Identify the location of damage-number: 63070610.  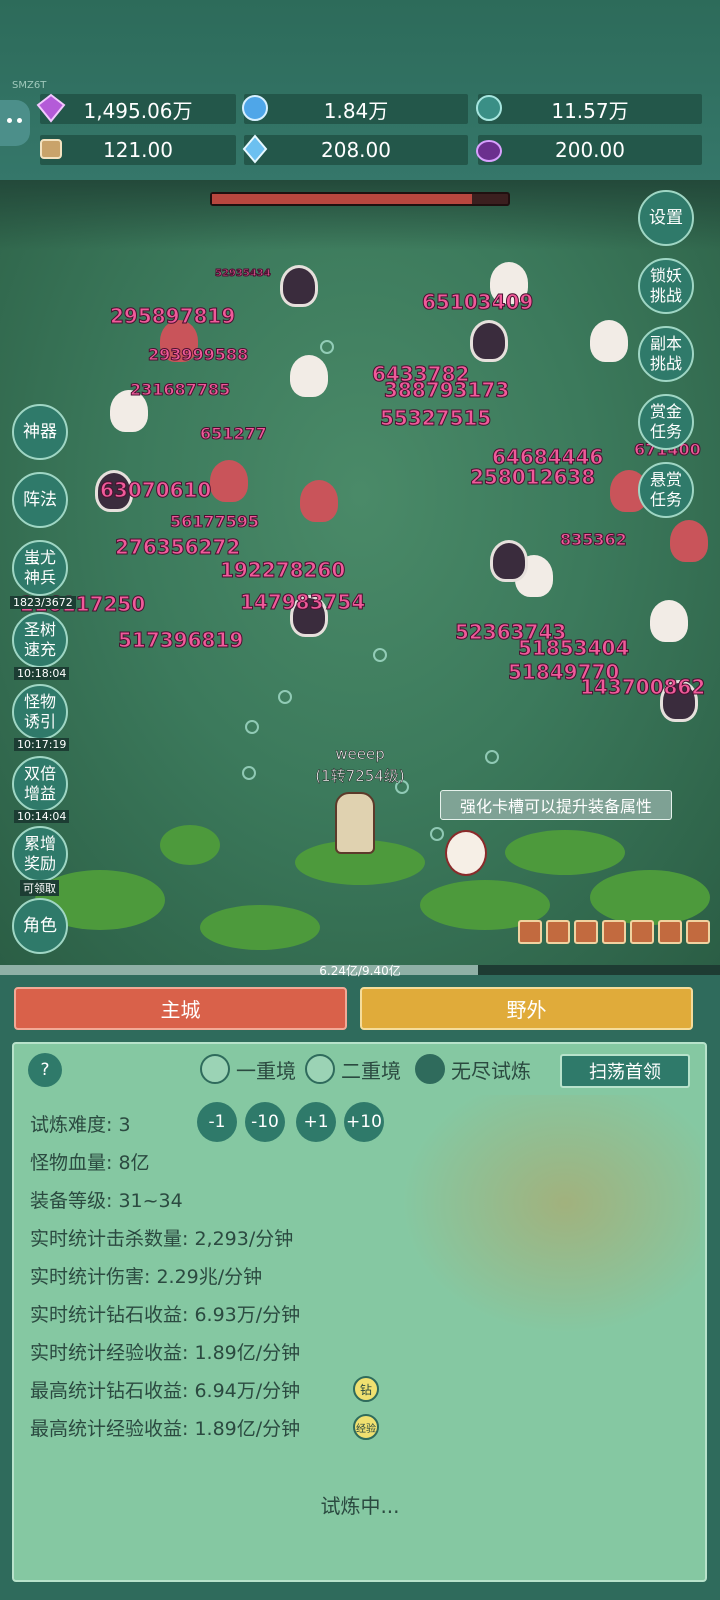
(155, 490).